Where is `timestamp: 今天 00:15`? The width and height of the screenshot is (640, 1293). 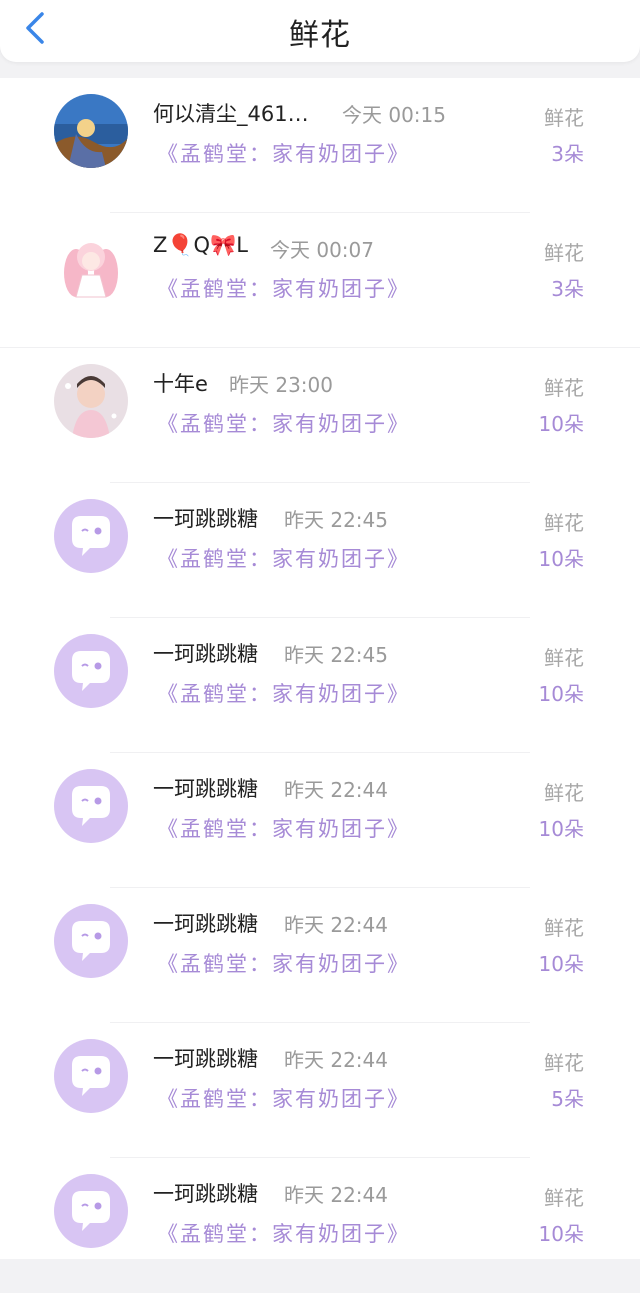
timestamp: 今天 00:15 is located at coordinates (394, 115).